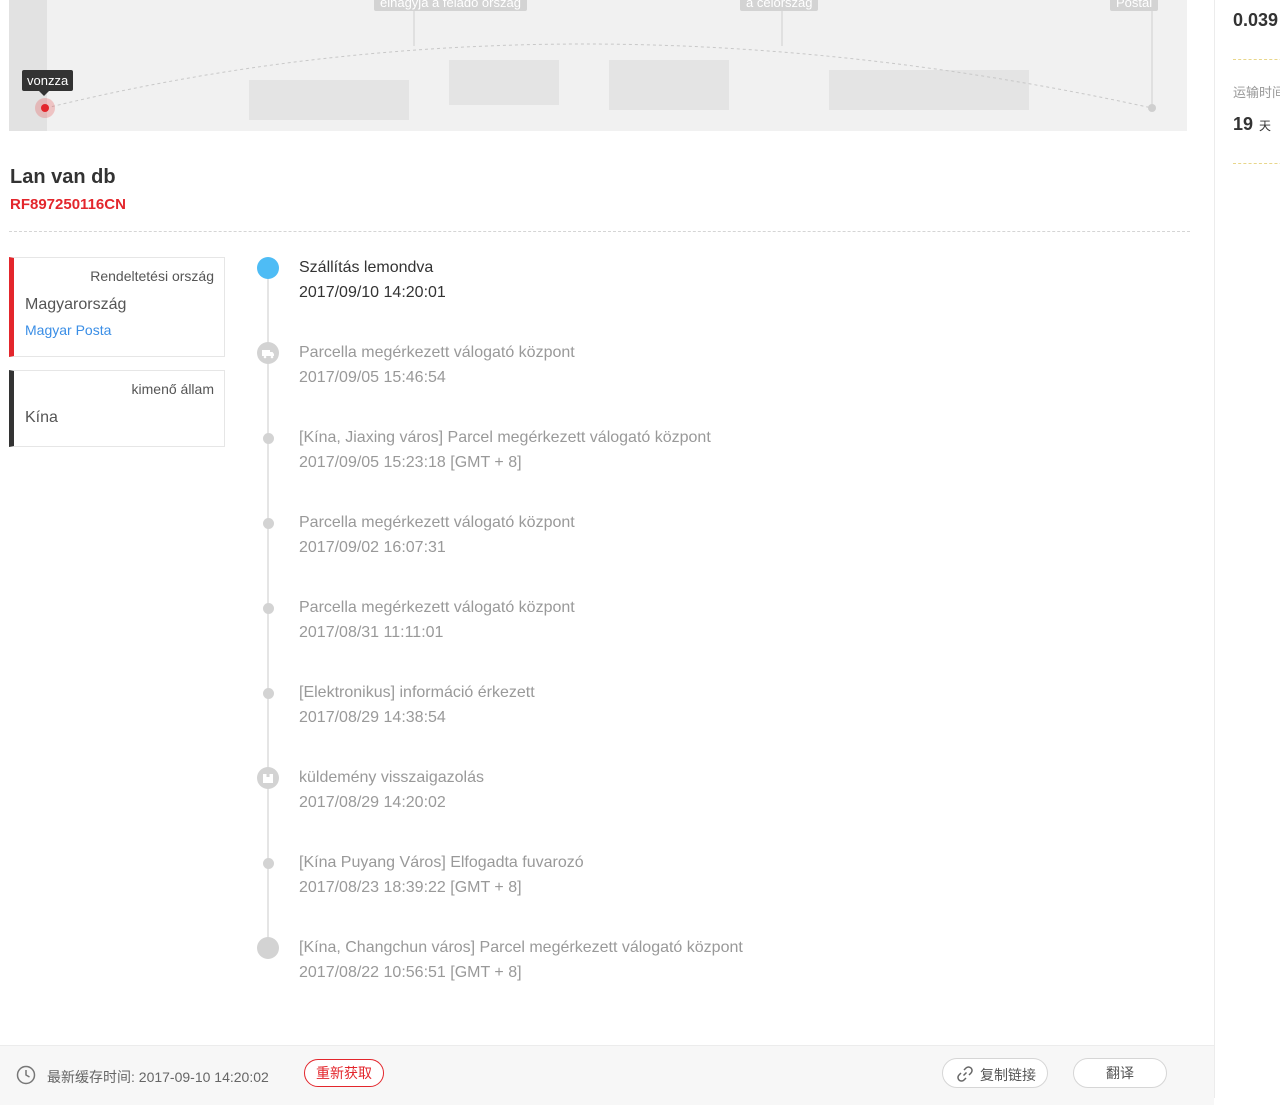  Describe the element at coordinates (76, 304) in the screenshot. I see `destination-country: Magyarország` at that location.